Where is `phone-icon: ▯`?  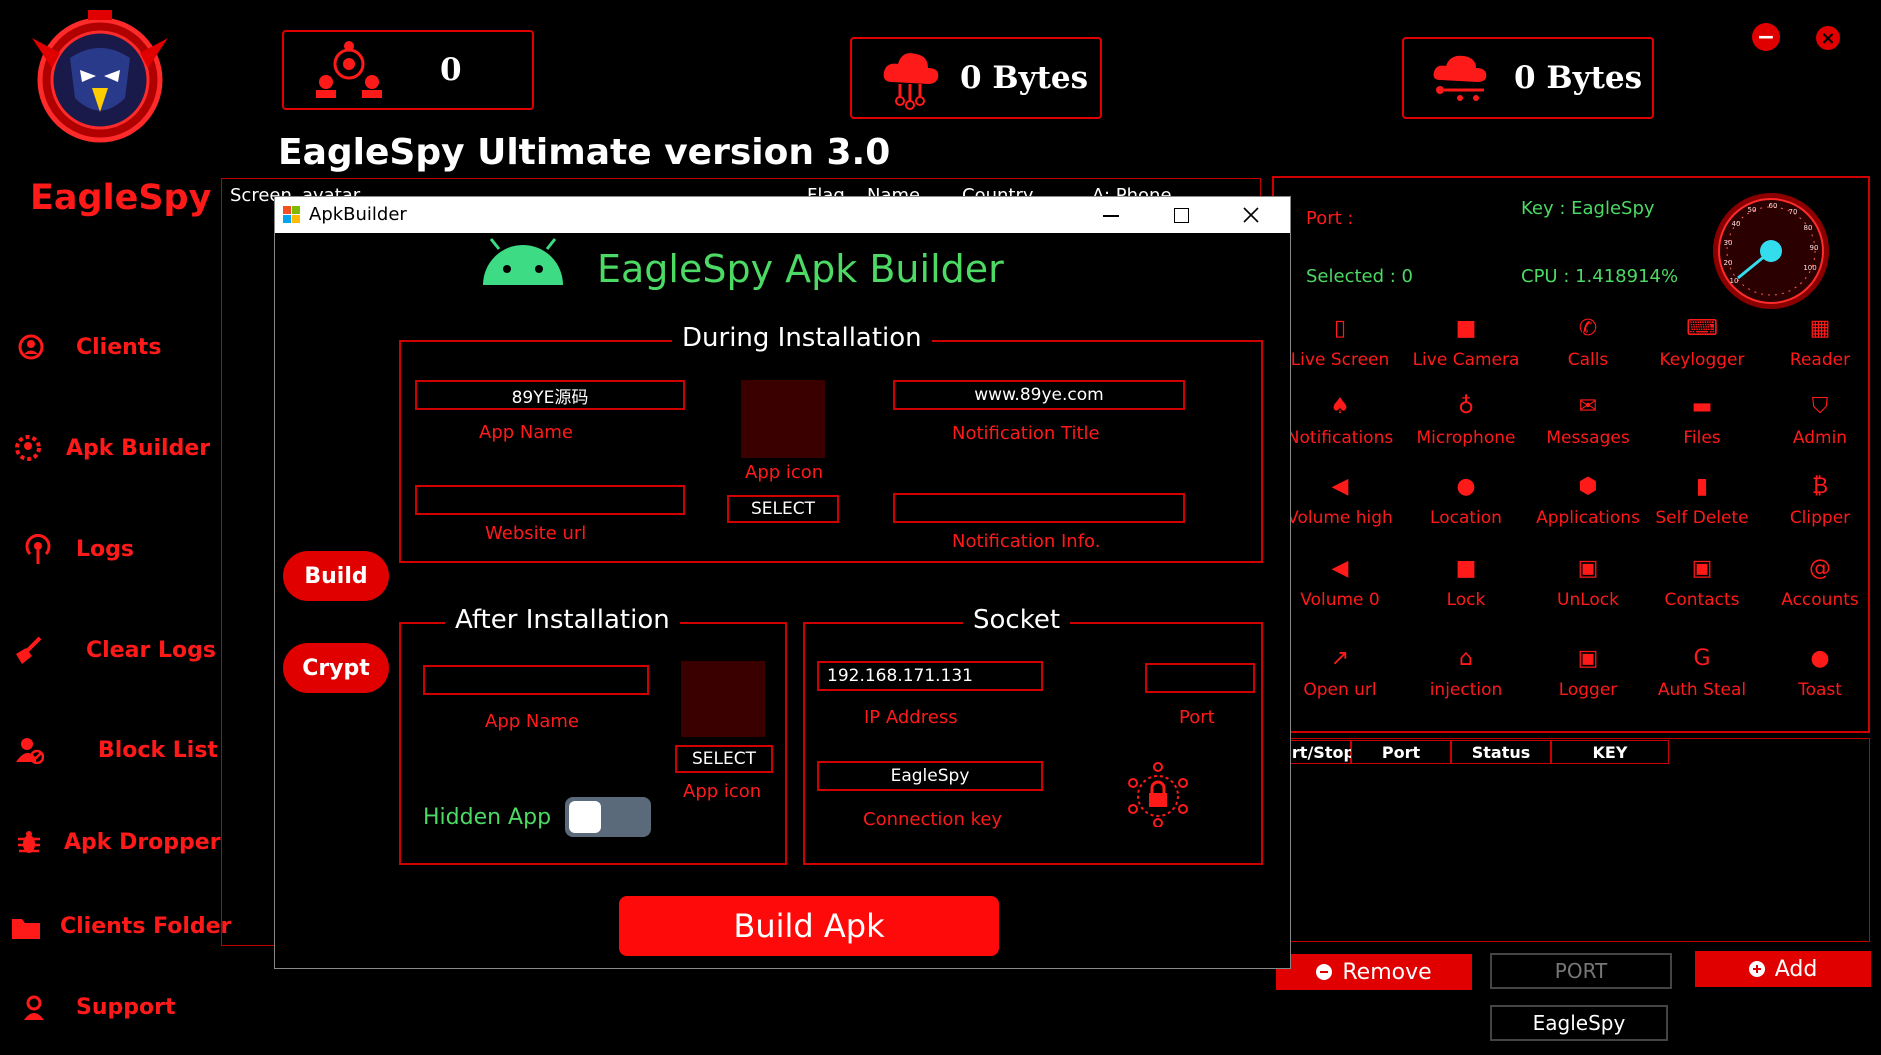 phone-icon: ▯ is located at coordinates (1340, 328).